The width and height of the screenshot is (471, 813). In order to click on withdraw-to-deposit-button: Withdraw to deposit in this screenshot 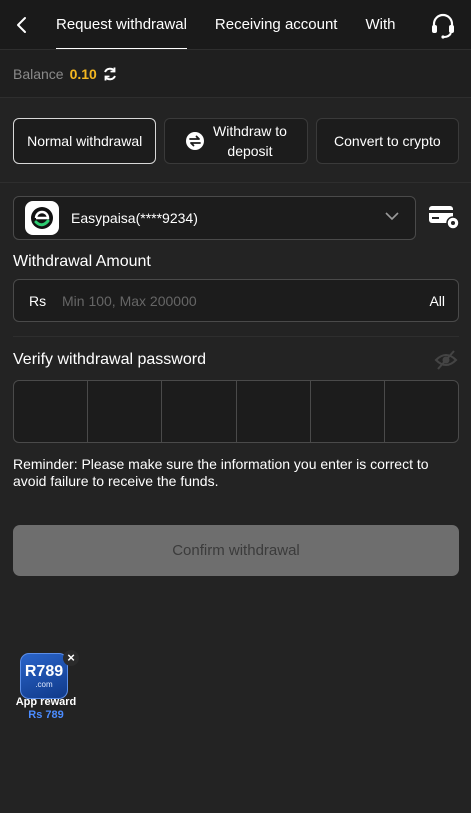, I will do `click(236, 141)`.